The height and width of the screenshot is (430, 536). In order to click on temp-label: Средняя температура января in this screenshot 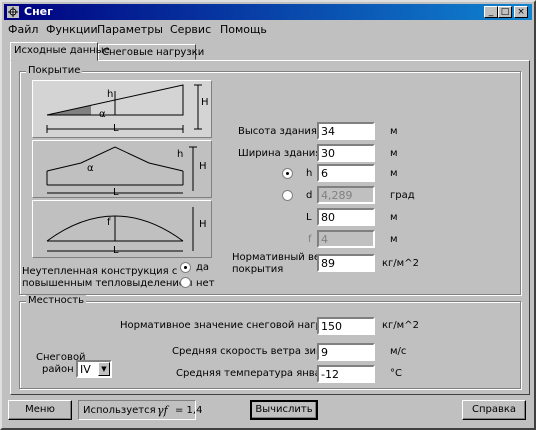, I will do `click(255, 373)`.